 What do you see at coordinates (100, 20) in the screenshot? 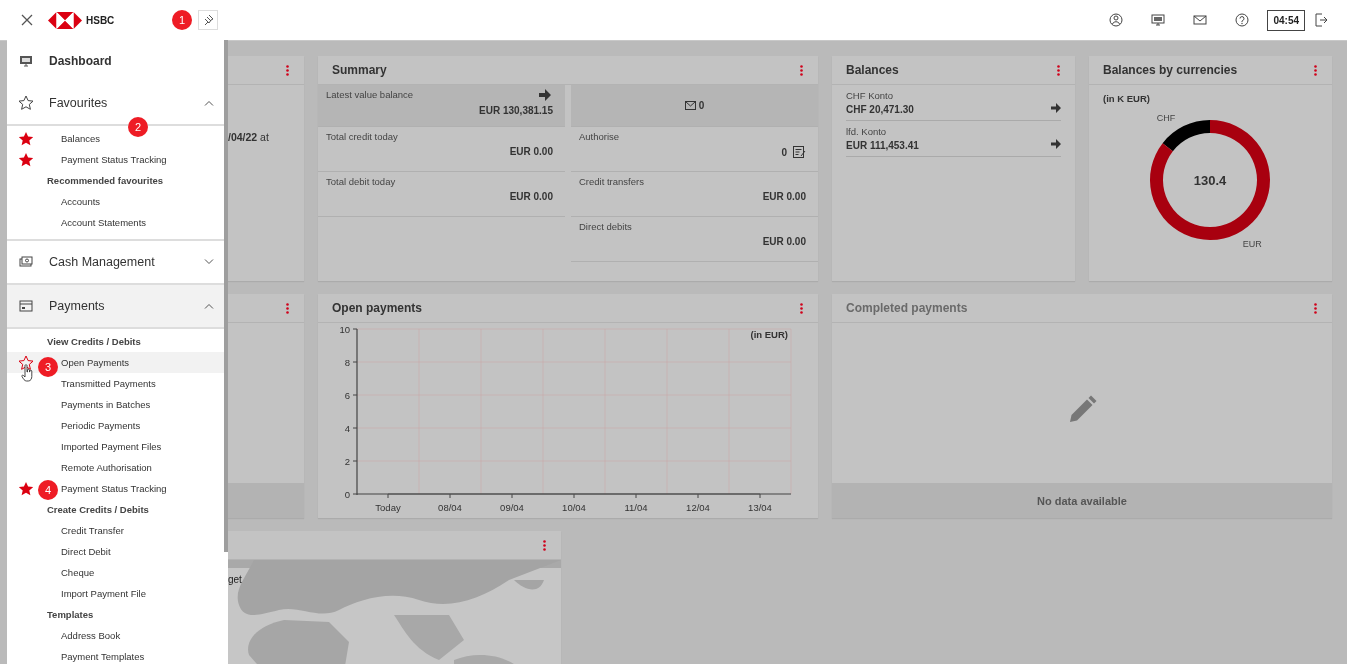
I see `logo-text: HSBC` at bounding box center [100, 20].